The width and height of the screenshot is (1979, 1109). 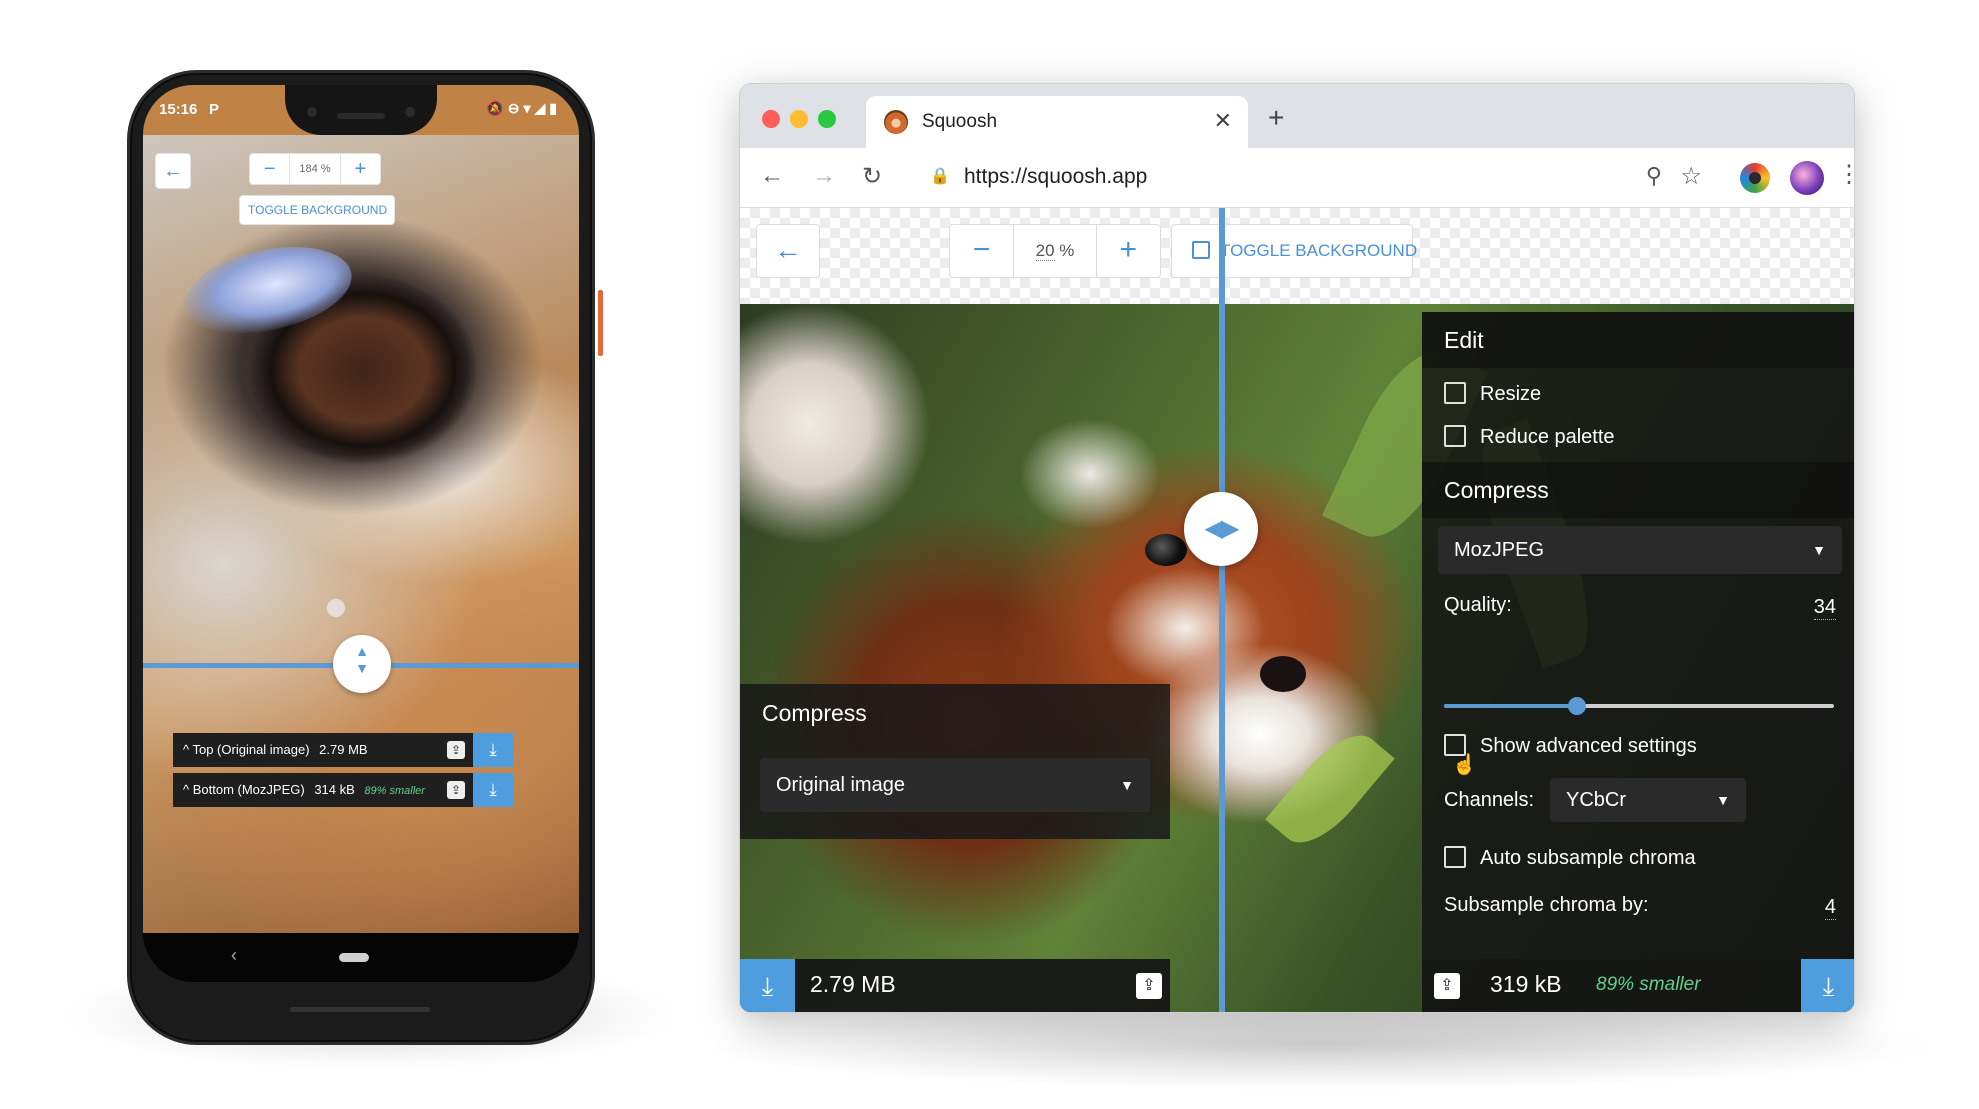 What do you see at coordinates (1824, 608) in the screenshot?
I see `quality-value-input: 34` at bounding box center [1824, 608].